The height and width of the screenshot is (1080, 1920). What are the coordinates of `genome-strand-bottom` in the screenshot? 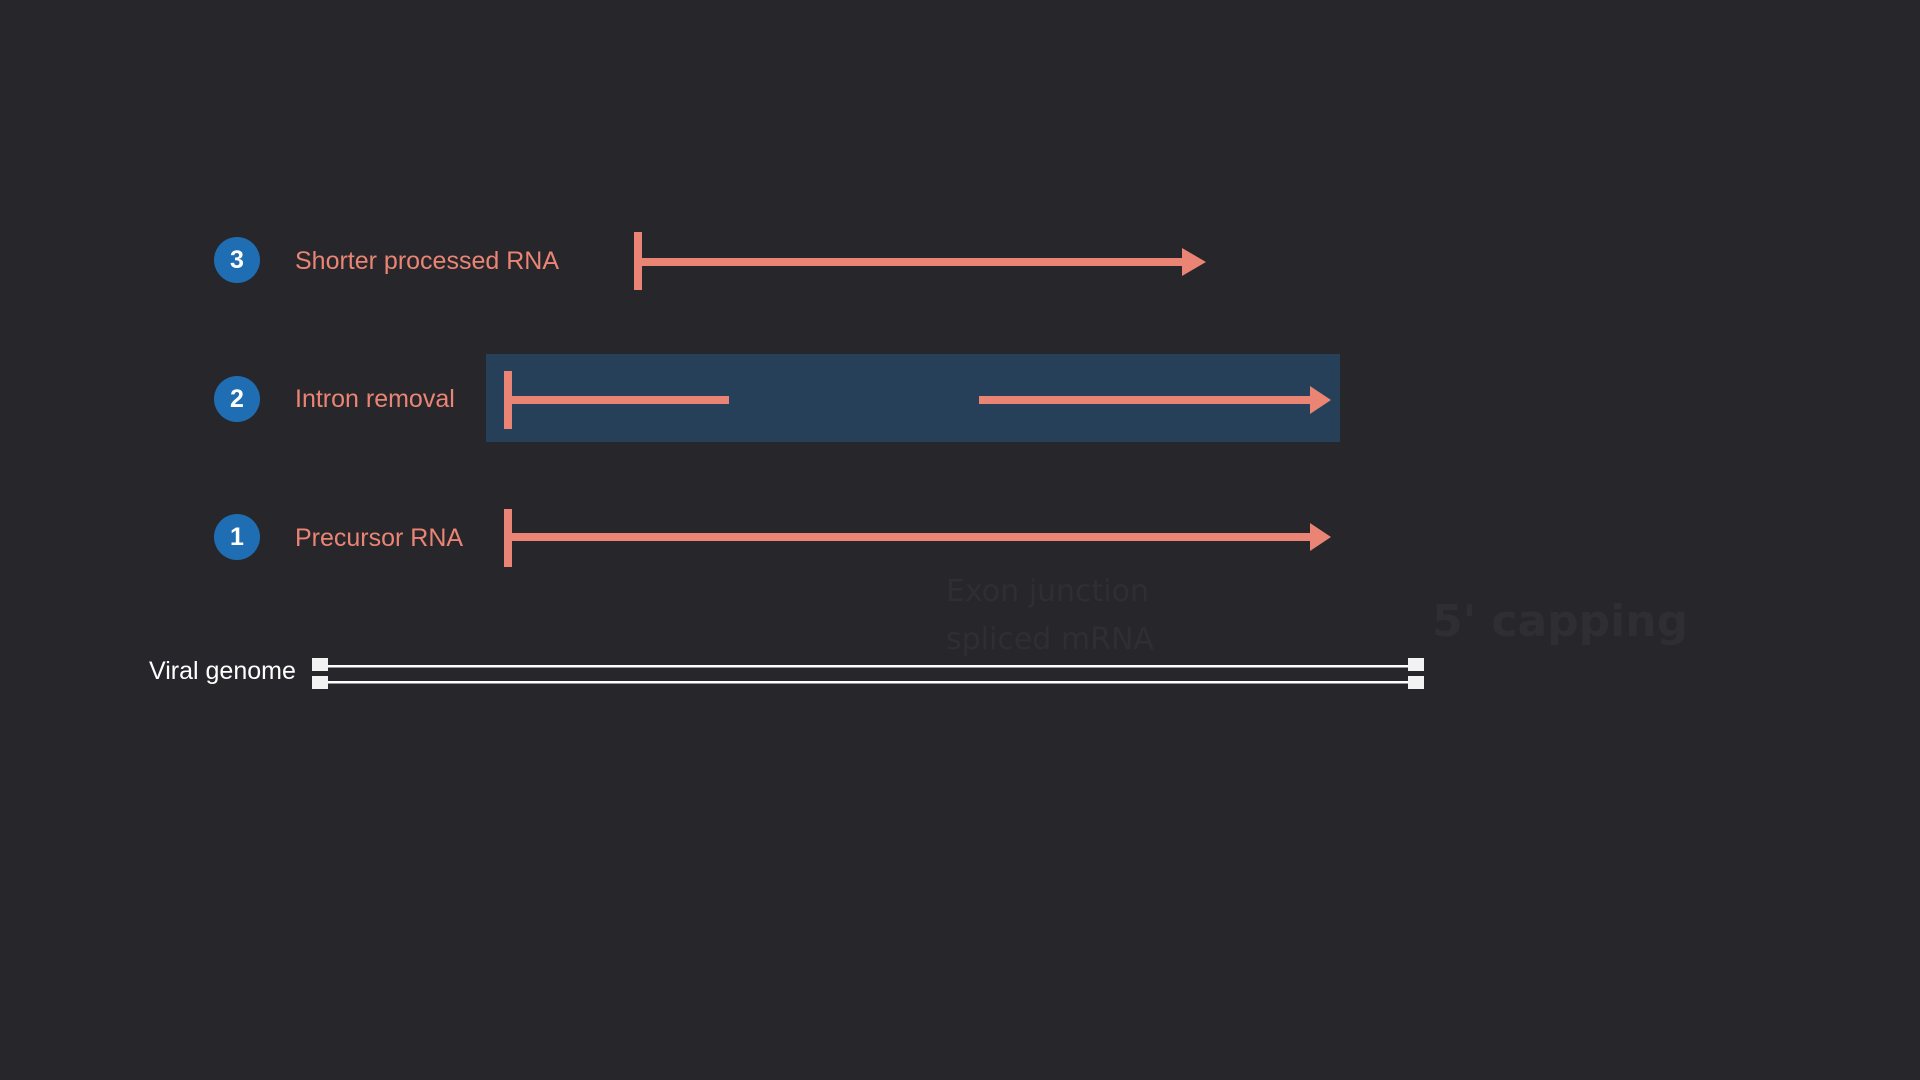 It's located at (868, 682).